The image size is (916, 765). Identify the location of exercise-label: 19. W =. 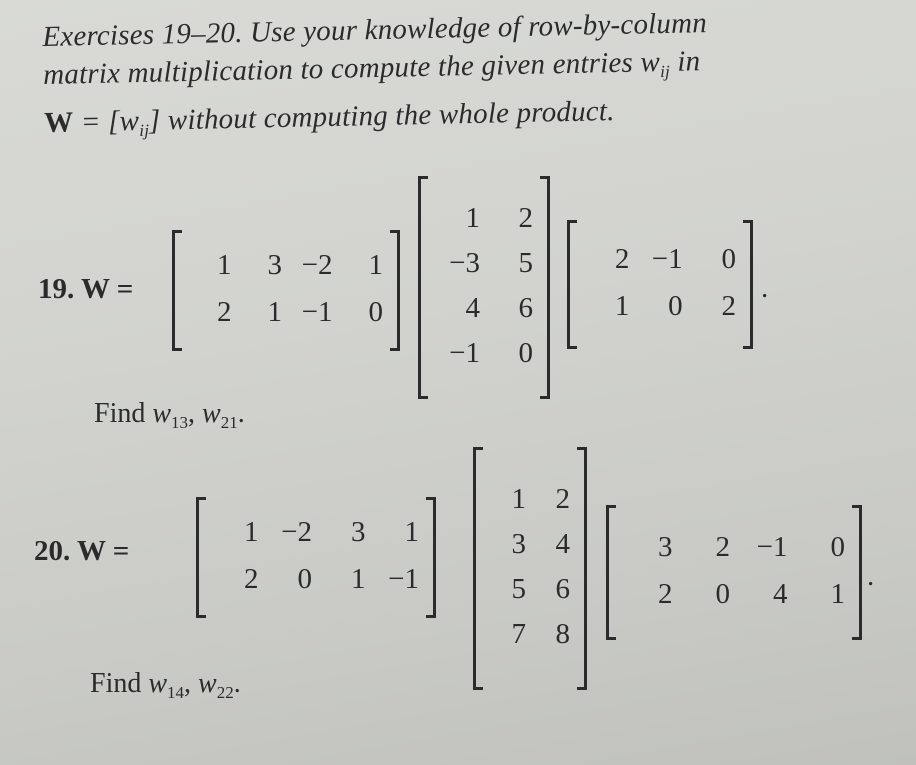
(86, 289).